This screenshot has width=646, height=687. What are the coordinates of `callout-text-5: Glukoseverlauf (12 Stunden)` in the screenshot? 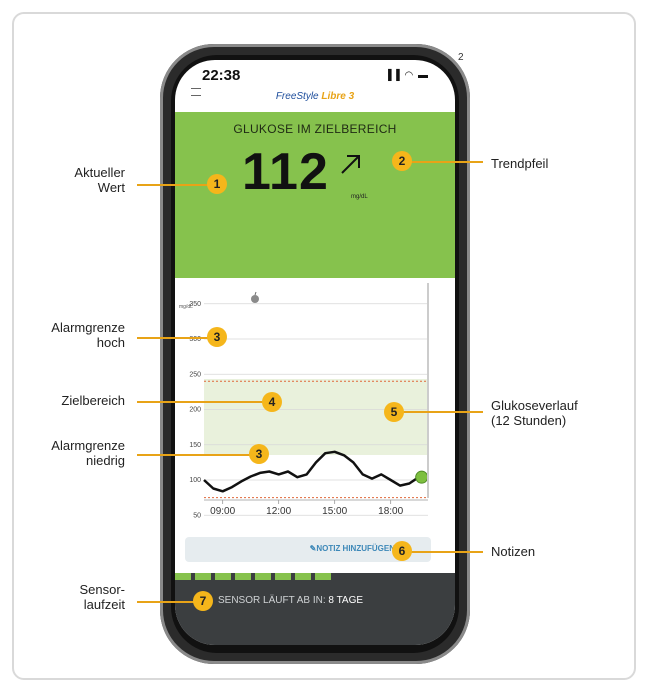 It's located at (534, 413).